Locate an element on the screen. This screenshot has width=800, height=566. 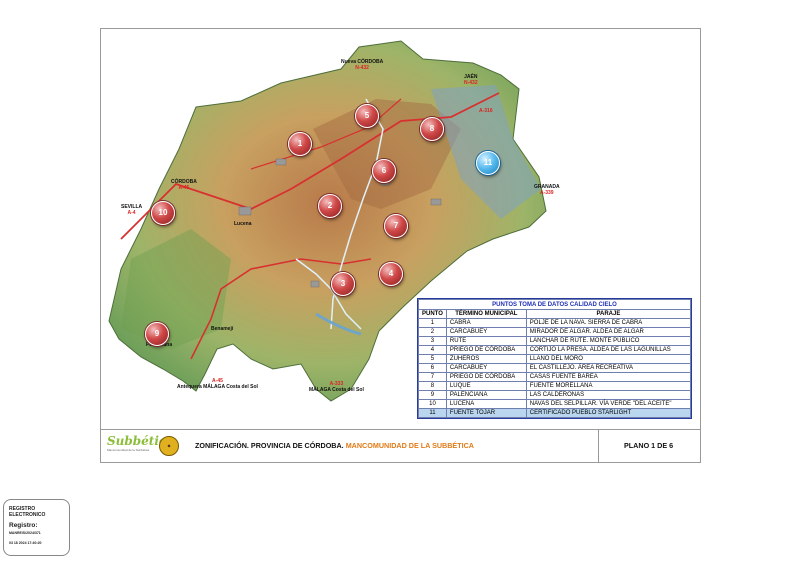
row-municipality: FUENTE TOJAR is located at coordinates (486, 413).